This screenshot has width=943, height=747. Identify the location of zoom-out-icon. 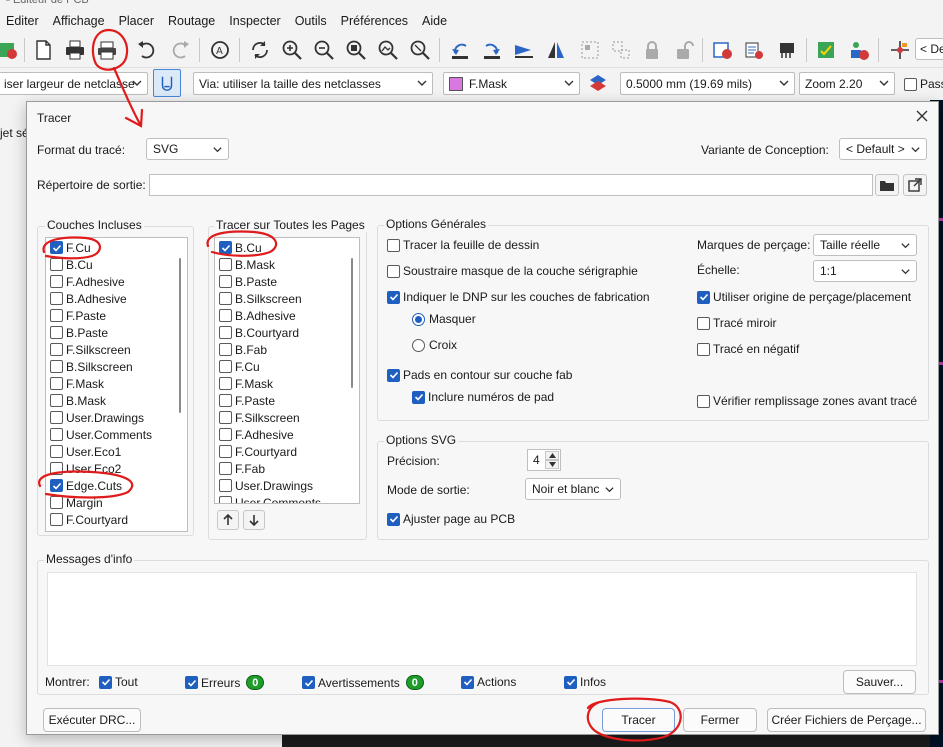
(324, 50).